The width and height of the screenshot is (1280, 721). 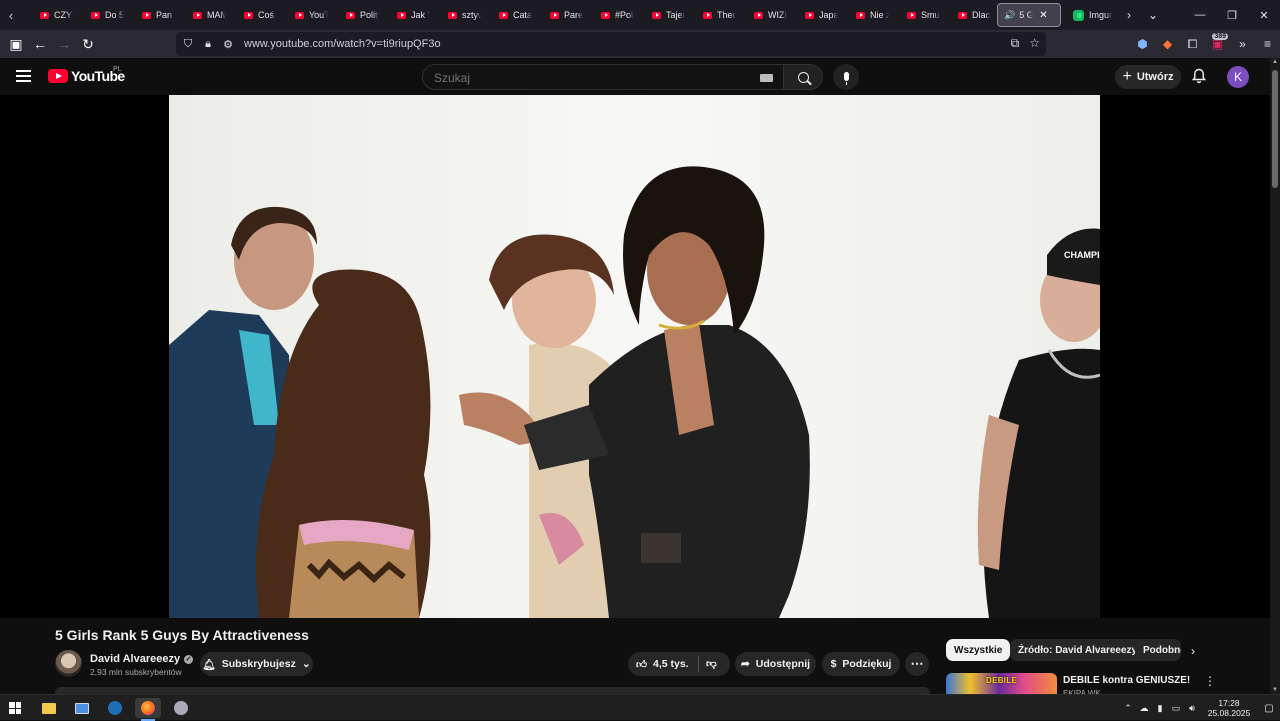 What do you see at coordinates (1238, 77) in the screenshot?
I see `account-avatar: K` at bounding box center [1238, 77].